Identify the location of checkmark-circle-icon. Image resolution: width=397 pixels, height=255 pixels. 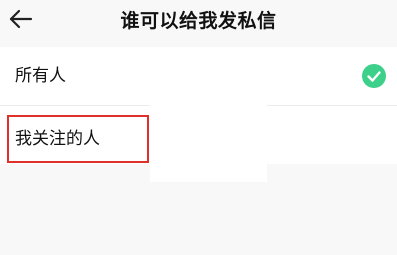
(374, 76).